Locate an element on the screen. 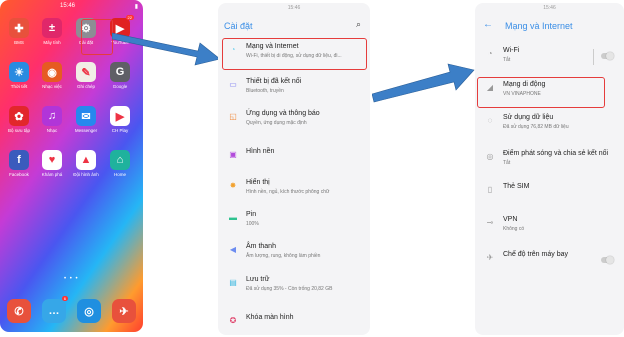  network-item-title: Điểm phát sóng và chia sẻ kết nối is located at coordinates (556, 153).